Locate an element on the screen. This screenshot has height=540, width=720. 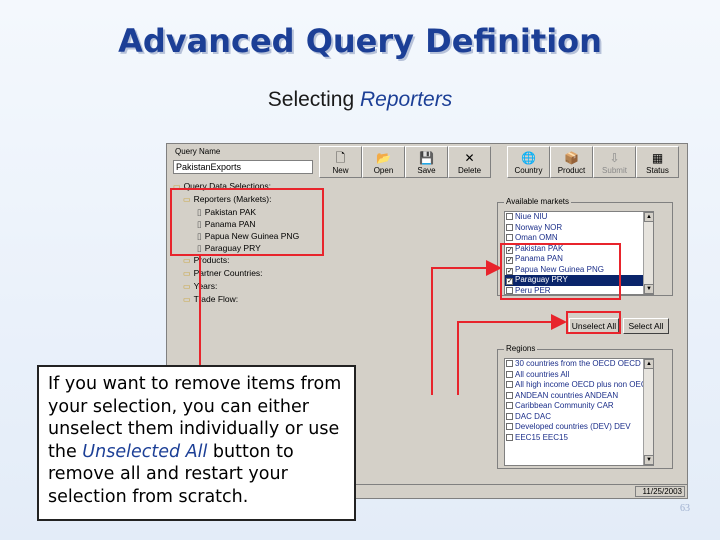
page-number: 63 is located at coordinates (685, 508).